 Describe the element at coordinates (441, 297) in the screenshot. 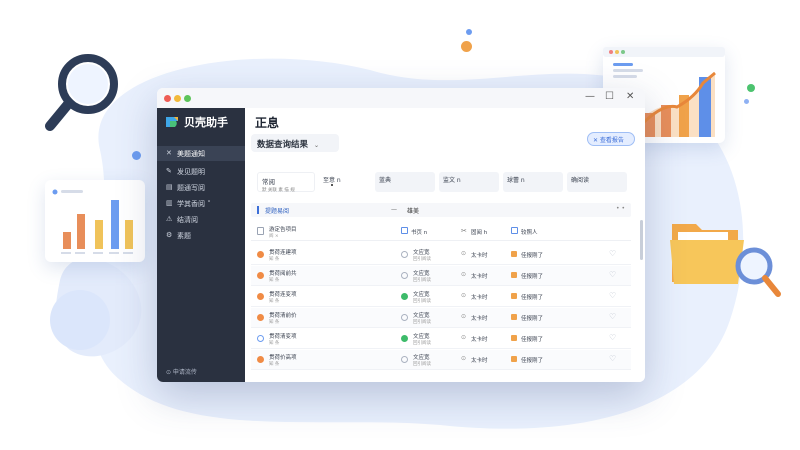

I see `table-row: 贯荷连变项 知 条 文应宽 回引阅读 ⊙ 太卡时 佳报刚了 ♡` at that location.